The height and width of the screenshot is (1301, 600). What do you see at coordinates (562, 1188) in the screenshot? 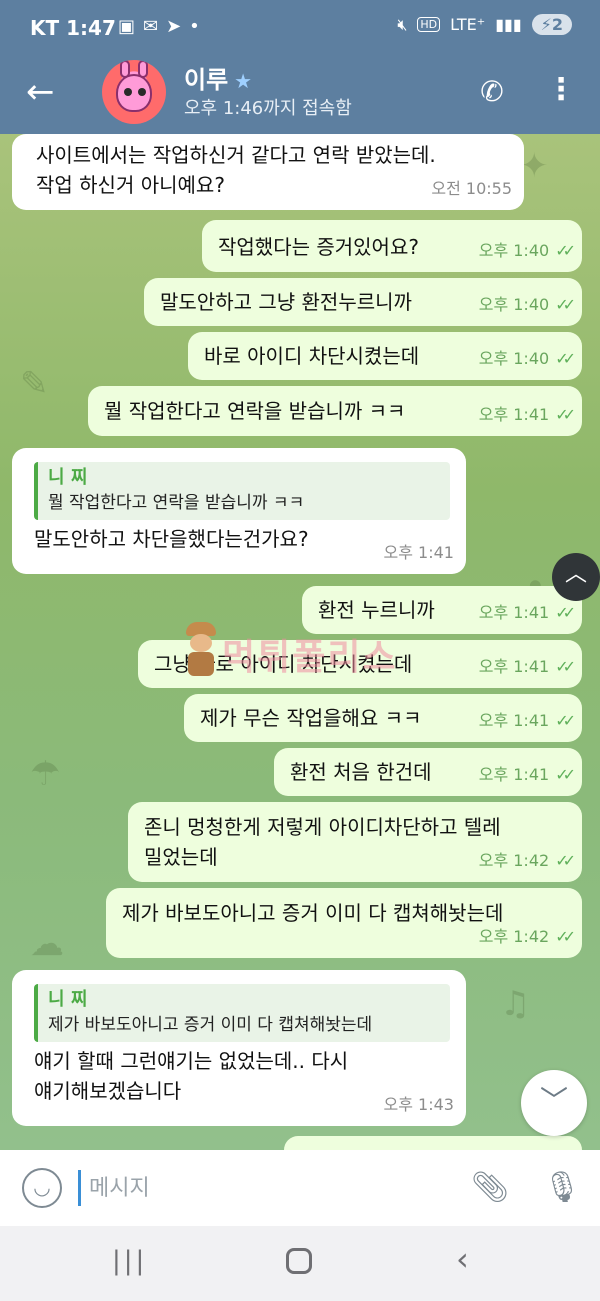
I see `microphone-icon: 🎙︎` at bounding box center [562, 1188].